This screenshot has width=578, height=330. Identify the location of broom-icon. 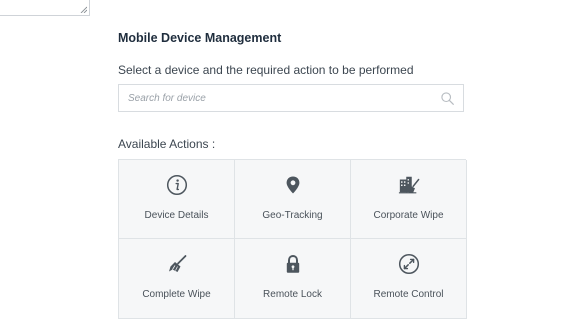
(177, 264).